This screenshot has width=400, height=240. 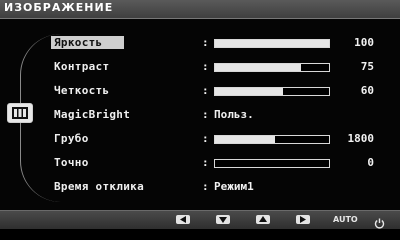 I want to click on sharpness-value: 60, so click(x=367, y=90).